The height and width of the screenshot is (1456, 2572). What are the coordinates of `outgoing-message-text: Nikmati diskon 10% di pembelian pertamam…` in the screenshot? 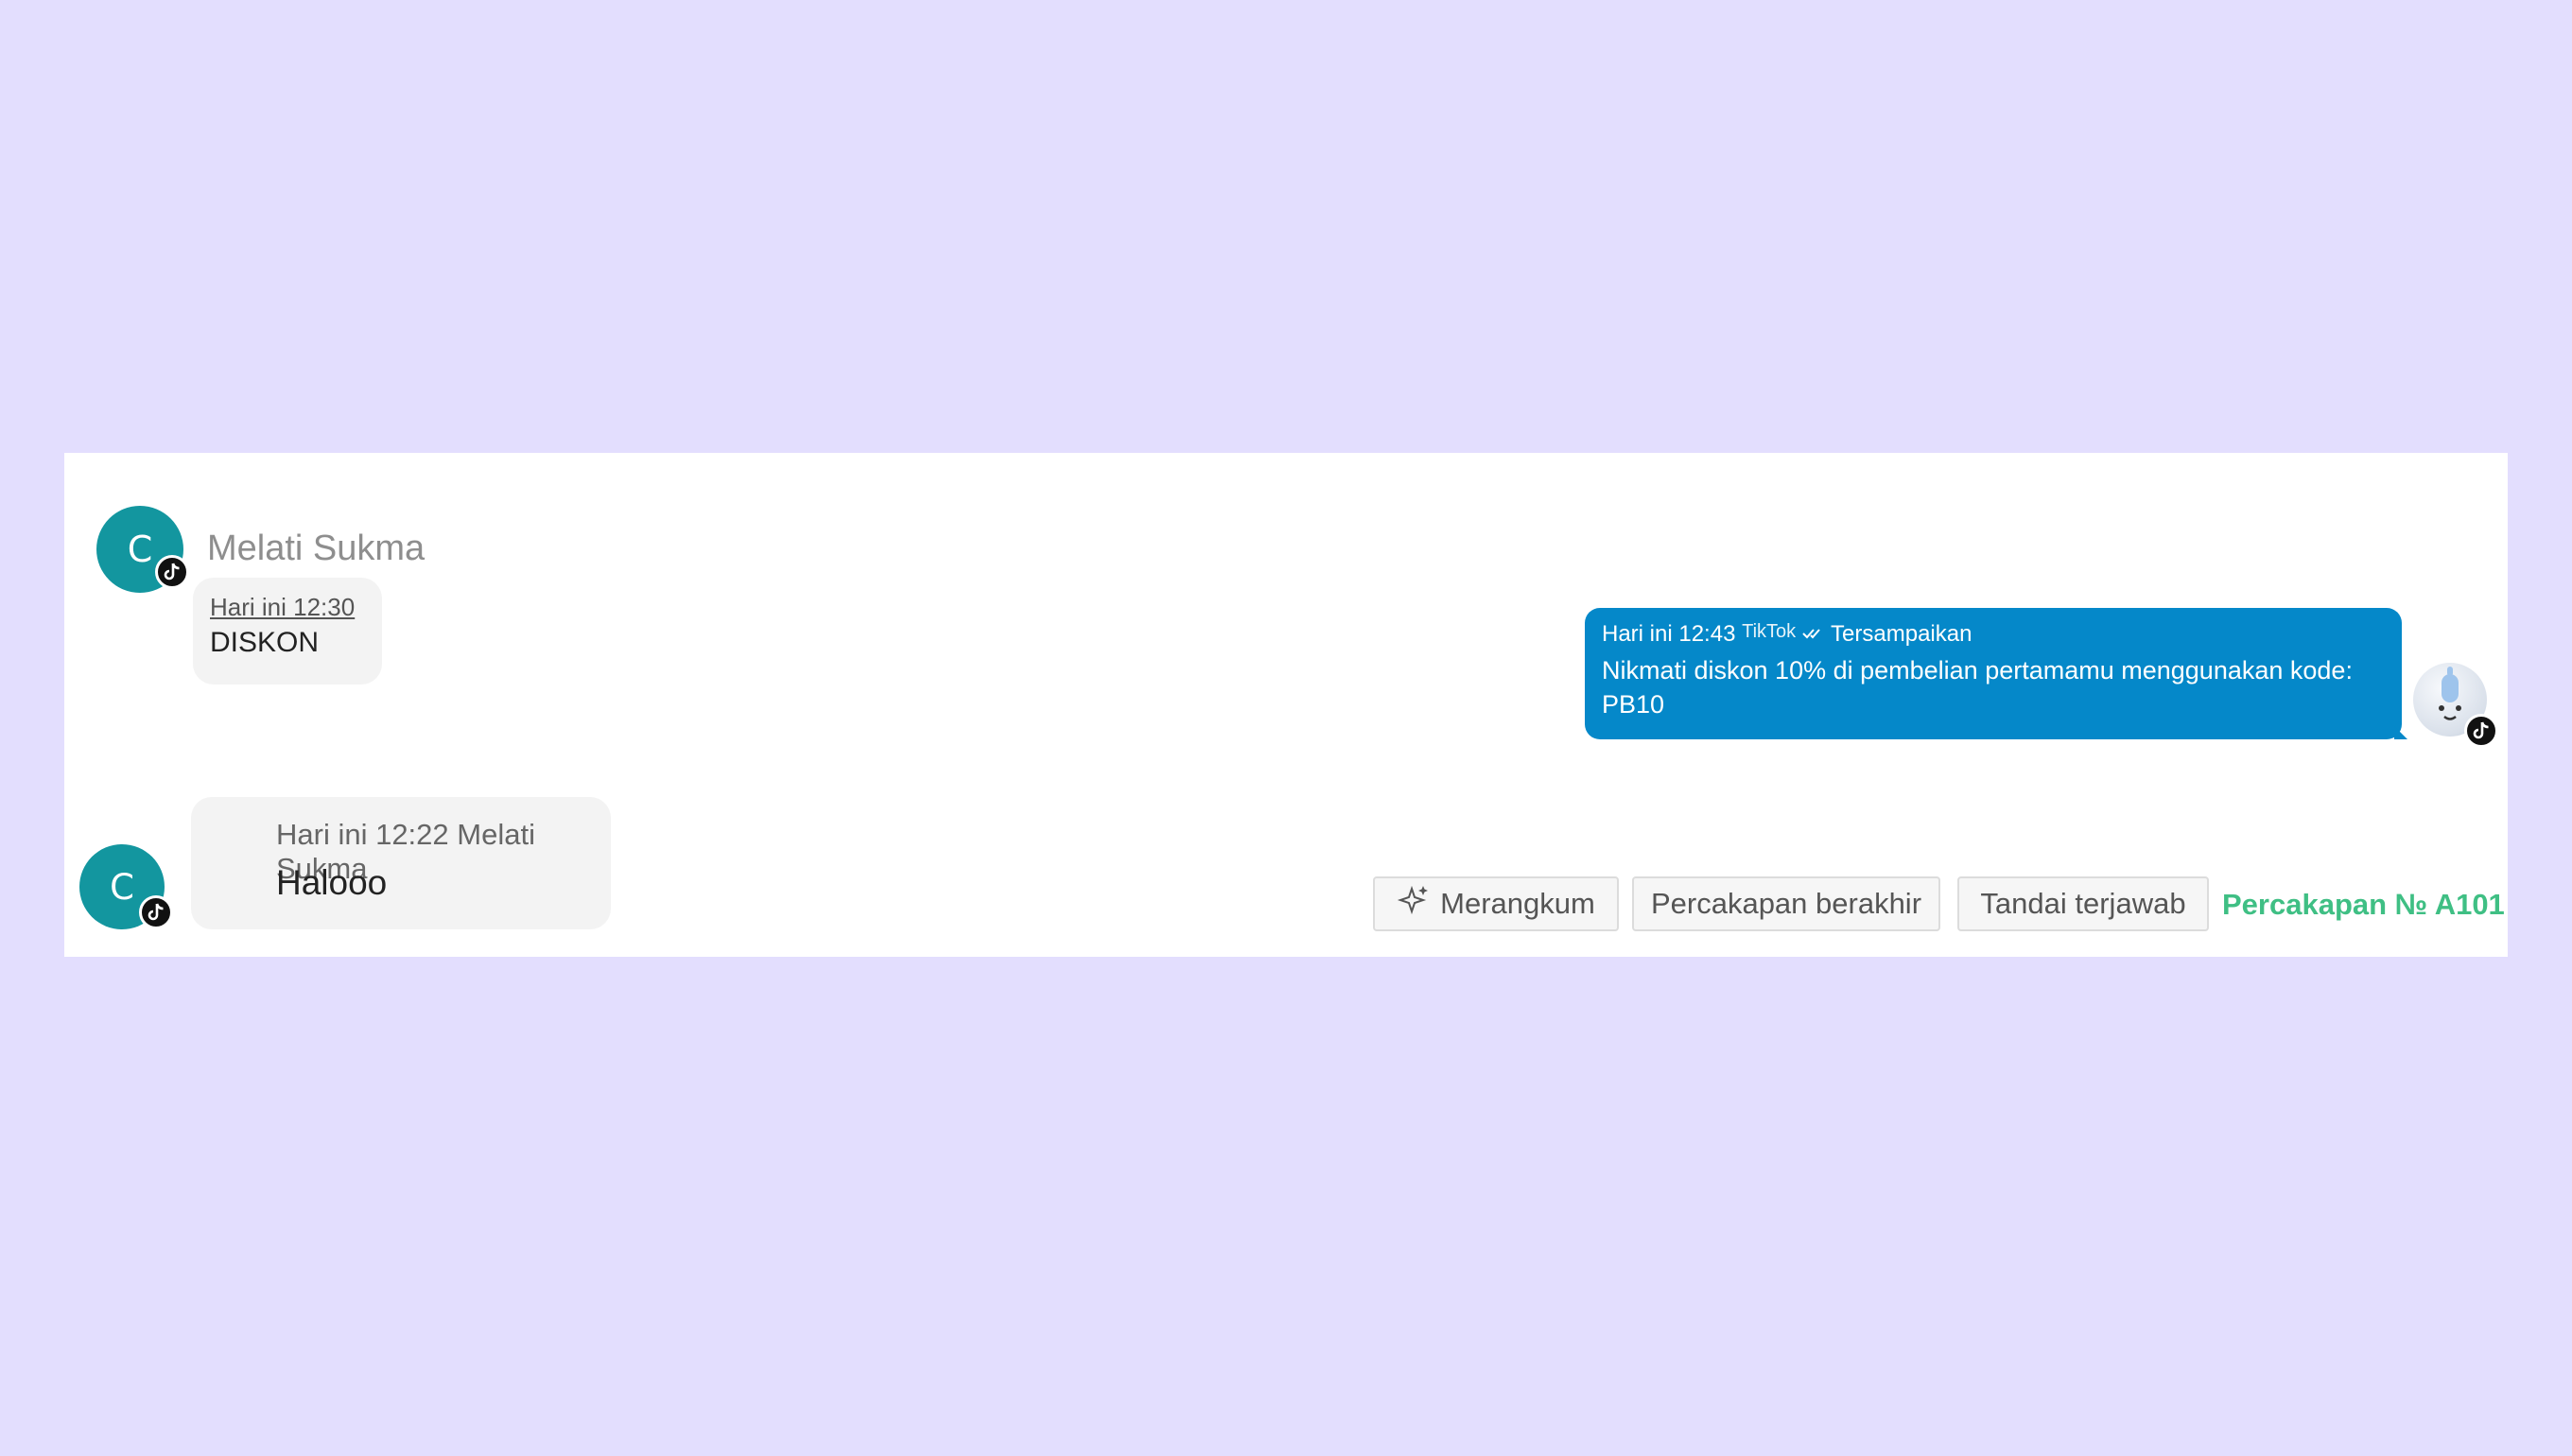 It's located at (1977, 687).